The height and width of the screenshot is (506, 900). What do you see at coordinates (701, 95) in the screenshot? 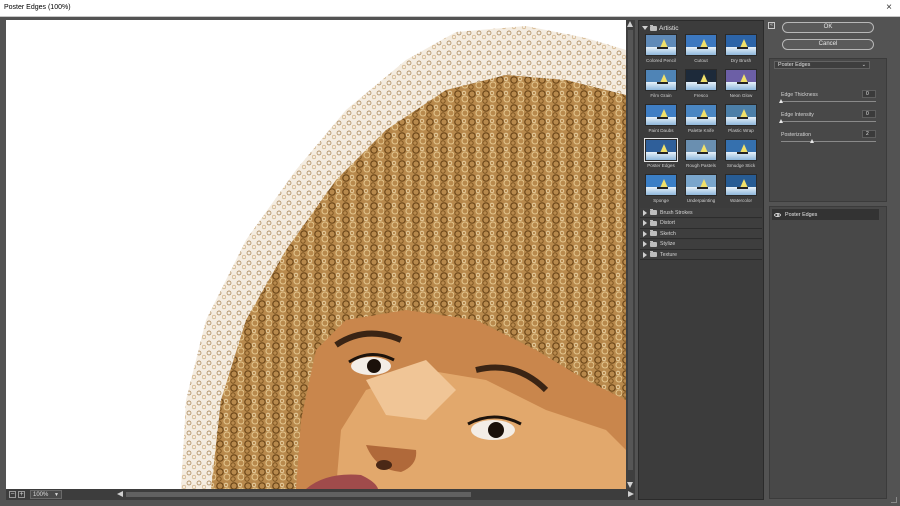
I see `filter-thumbnail-label: Fresco` at bounding box center [701, 95].